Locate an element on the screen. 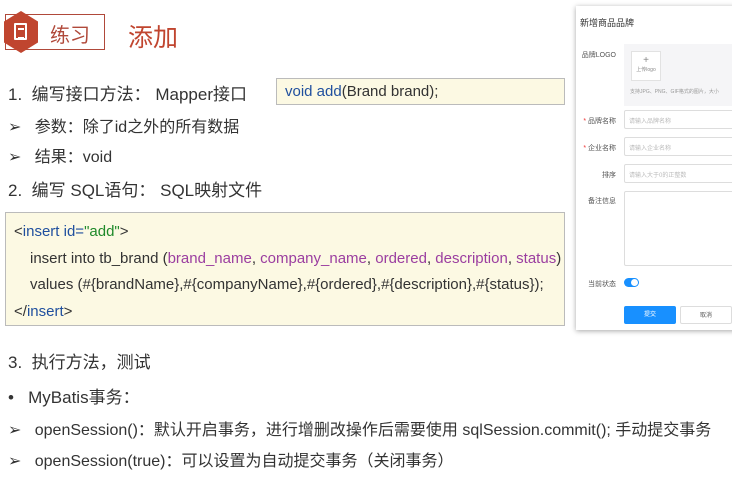  code-keyword: void add is located at coordinates (313, 91).